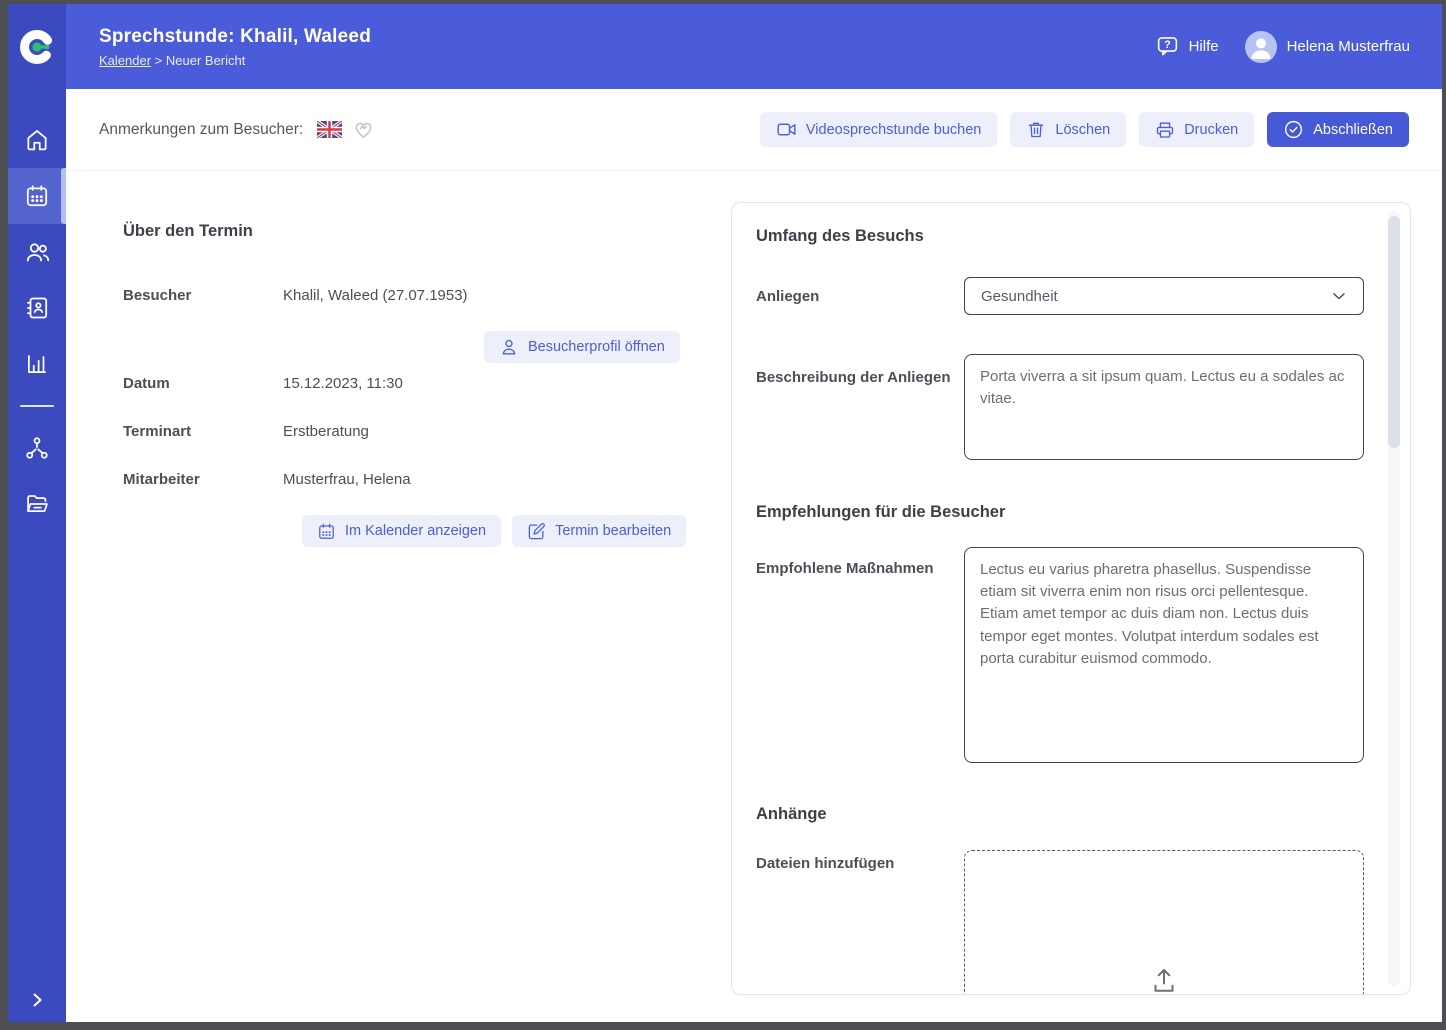 Image resolution: width=1446 pixels, height=1030 pixels. I want to click on visitor-annotations: Anmerkungen zum Besucher:, so click(237, 129).